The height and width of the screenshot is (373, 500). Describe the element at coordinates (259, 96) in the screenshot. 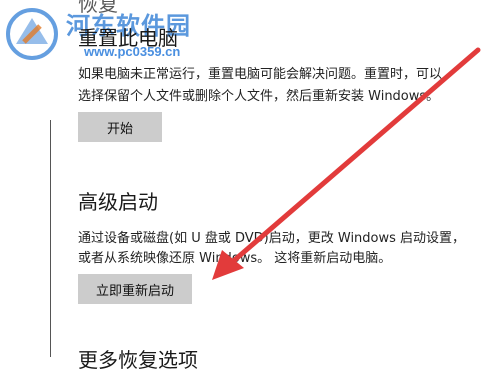

I see `reset-pc-description-2: 选择保留个人文件或删除个人文件，然后重新安装 Windows。` at that location.